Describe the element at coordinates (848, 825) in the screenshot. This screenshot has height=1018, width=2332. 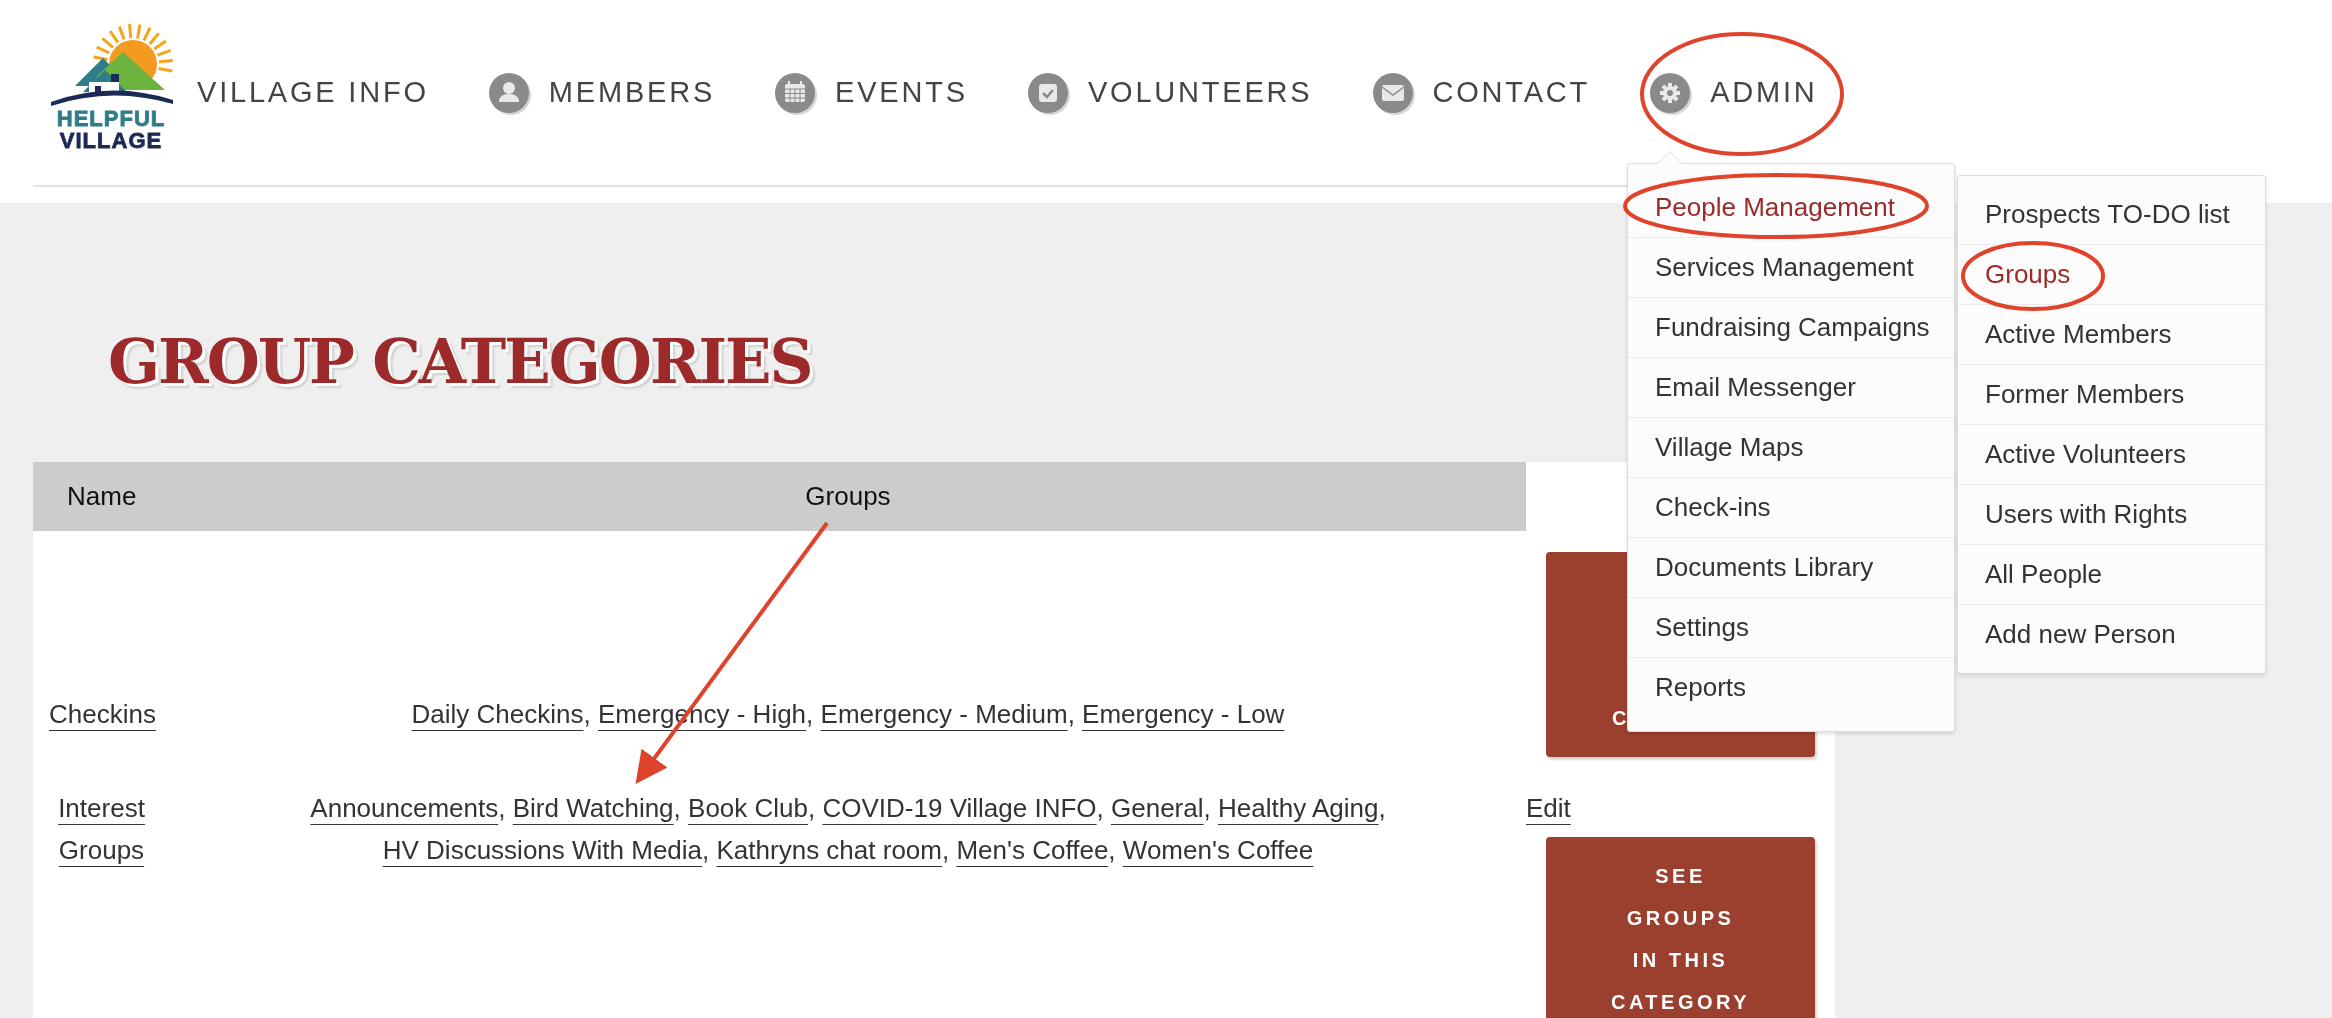
I see `group-list: Announcements, Bird Watching, Book Club, COVID-19 Village INFO, General, Healthy Aging, HV Discussions With Media, Kathryns chat room, Men's Coffee, Women's Coffee` at that location.